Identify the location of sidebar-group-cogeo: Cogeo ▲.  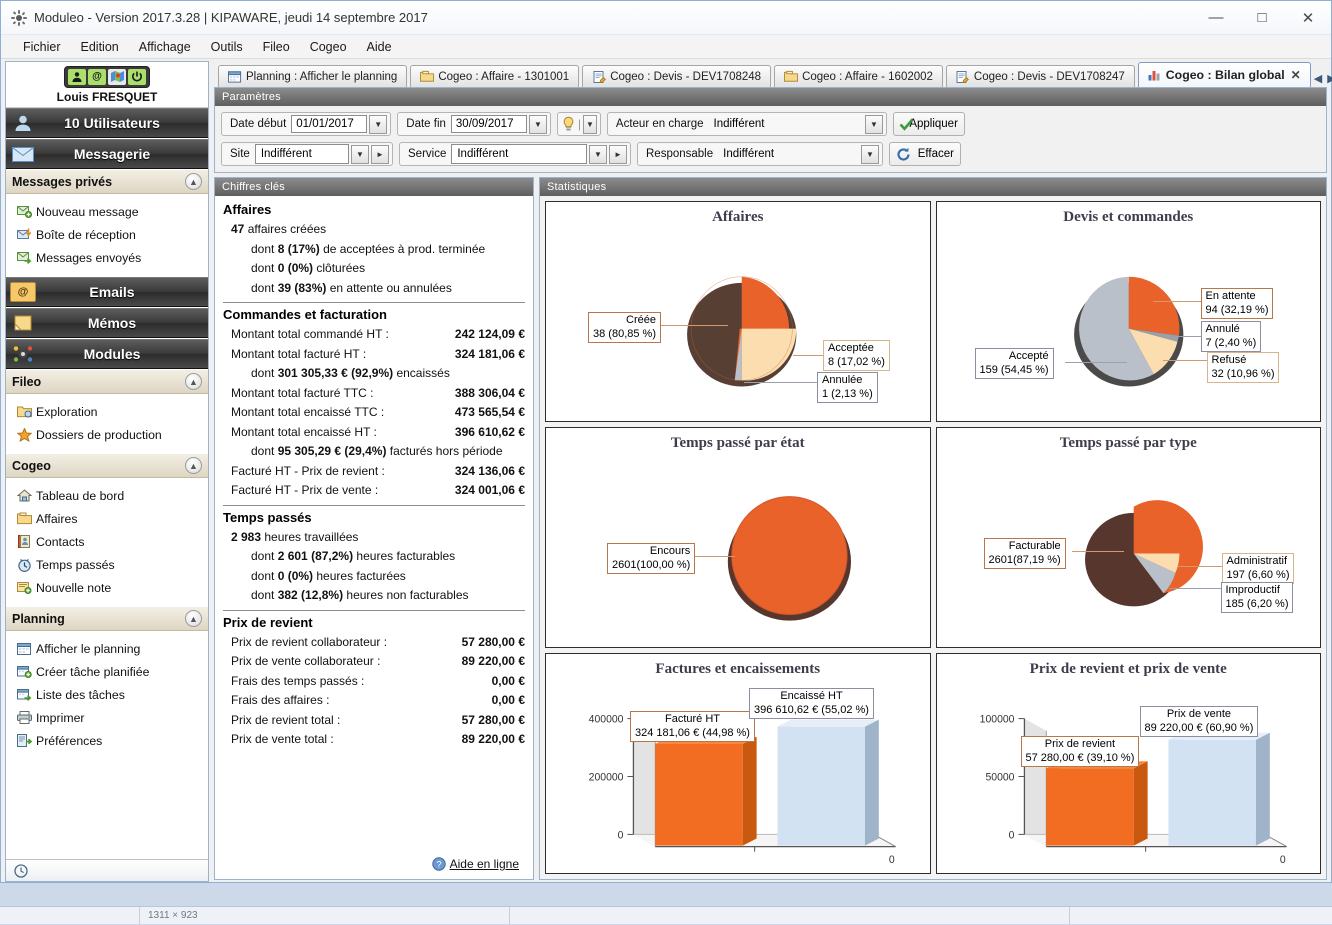
(107, 466).